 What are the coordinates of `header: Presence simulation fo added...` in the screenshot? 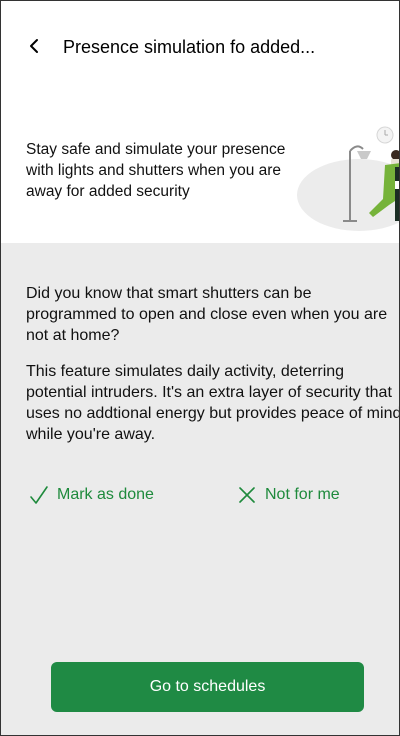 It's located at (200, 49).